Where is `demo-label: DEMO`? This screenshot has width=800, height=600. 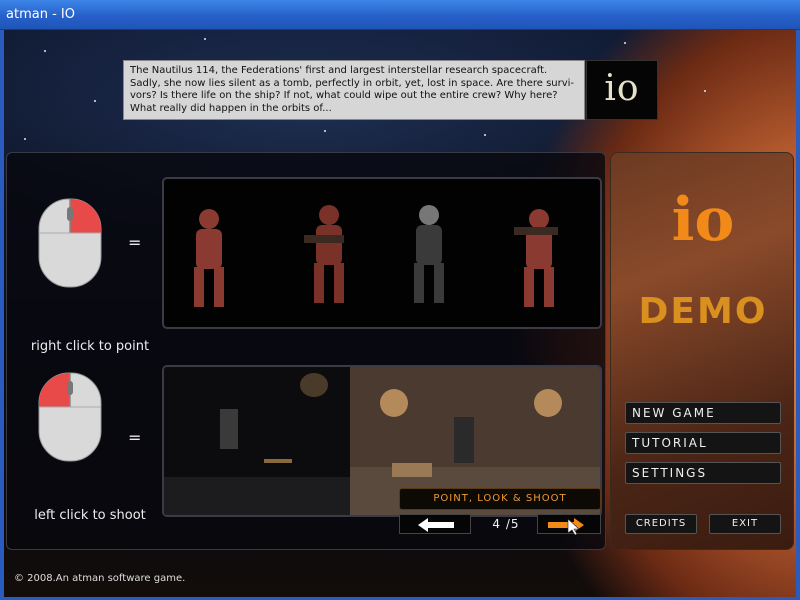 demo-label: DEMO is located at coordinates (703, 311).